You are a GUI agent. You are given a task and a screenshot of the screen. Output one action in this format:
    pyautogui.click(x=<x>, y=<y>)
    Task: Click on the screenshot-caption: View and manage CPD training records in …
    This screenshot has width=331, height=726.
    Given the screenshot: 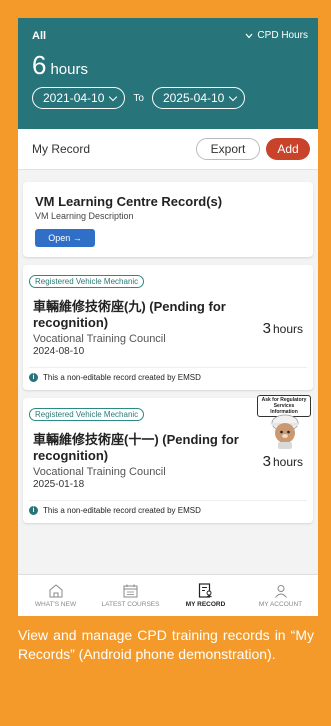 What is the action you would take?
    pyautogui.click(x=166, y=644)
    